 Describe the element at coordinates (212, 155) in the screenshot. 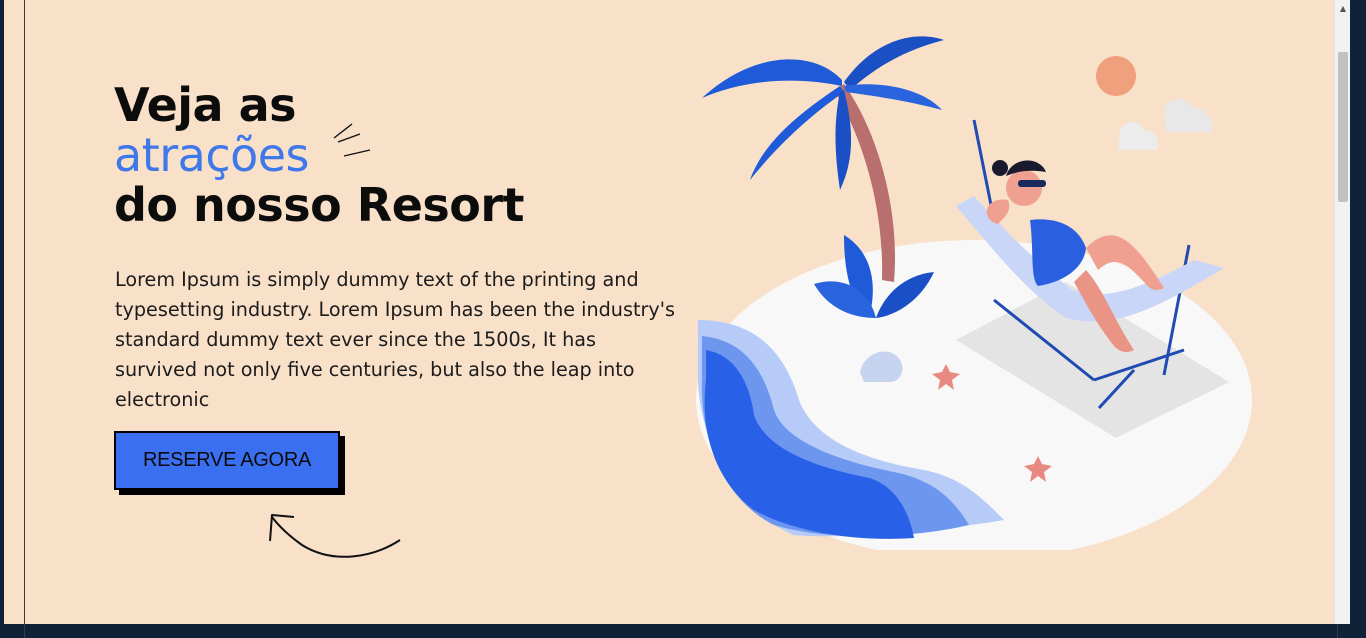

I see `hero-title-accent: atrações` at that location.